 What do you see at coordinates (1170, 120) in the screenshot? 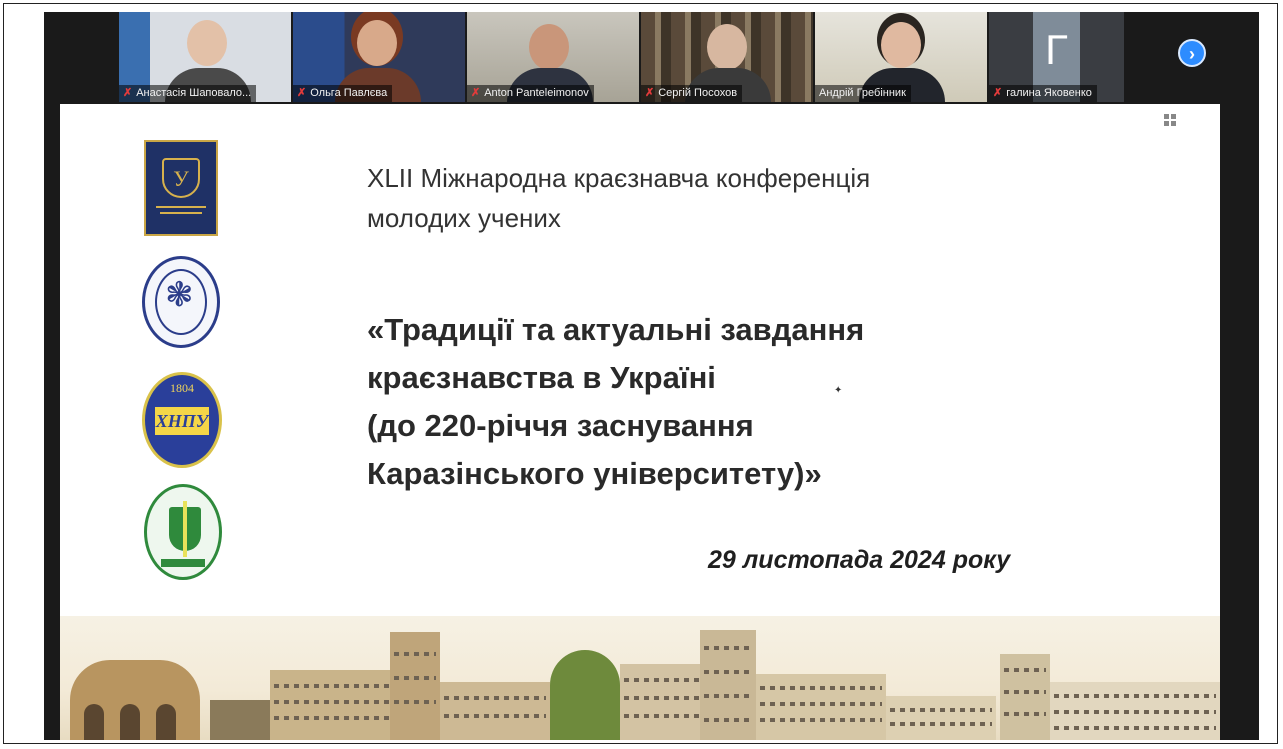
I see `view-grid-icon` at bounding box center [1170, 120].